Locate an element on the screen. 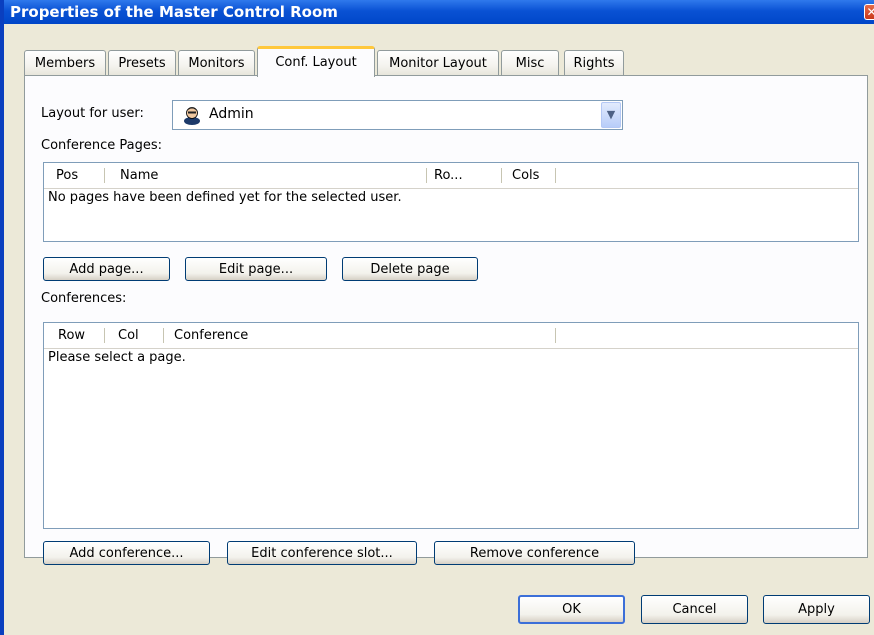 This screenshot has width=874, height=635. conferences-empty-message: Please select a page. is located at coordinates (117, 357).